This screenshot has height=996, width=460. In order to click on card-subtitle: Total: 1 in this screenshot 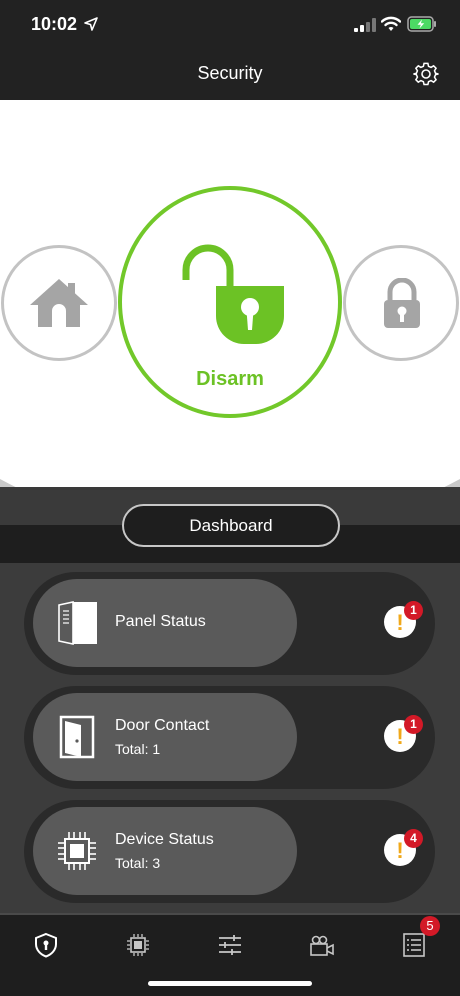, I will do `click(138, 749)`.